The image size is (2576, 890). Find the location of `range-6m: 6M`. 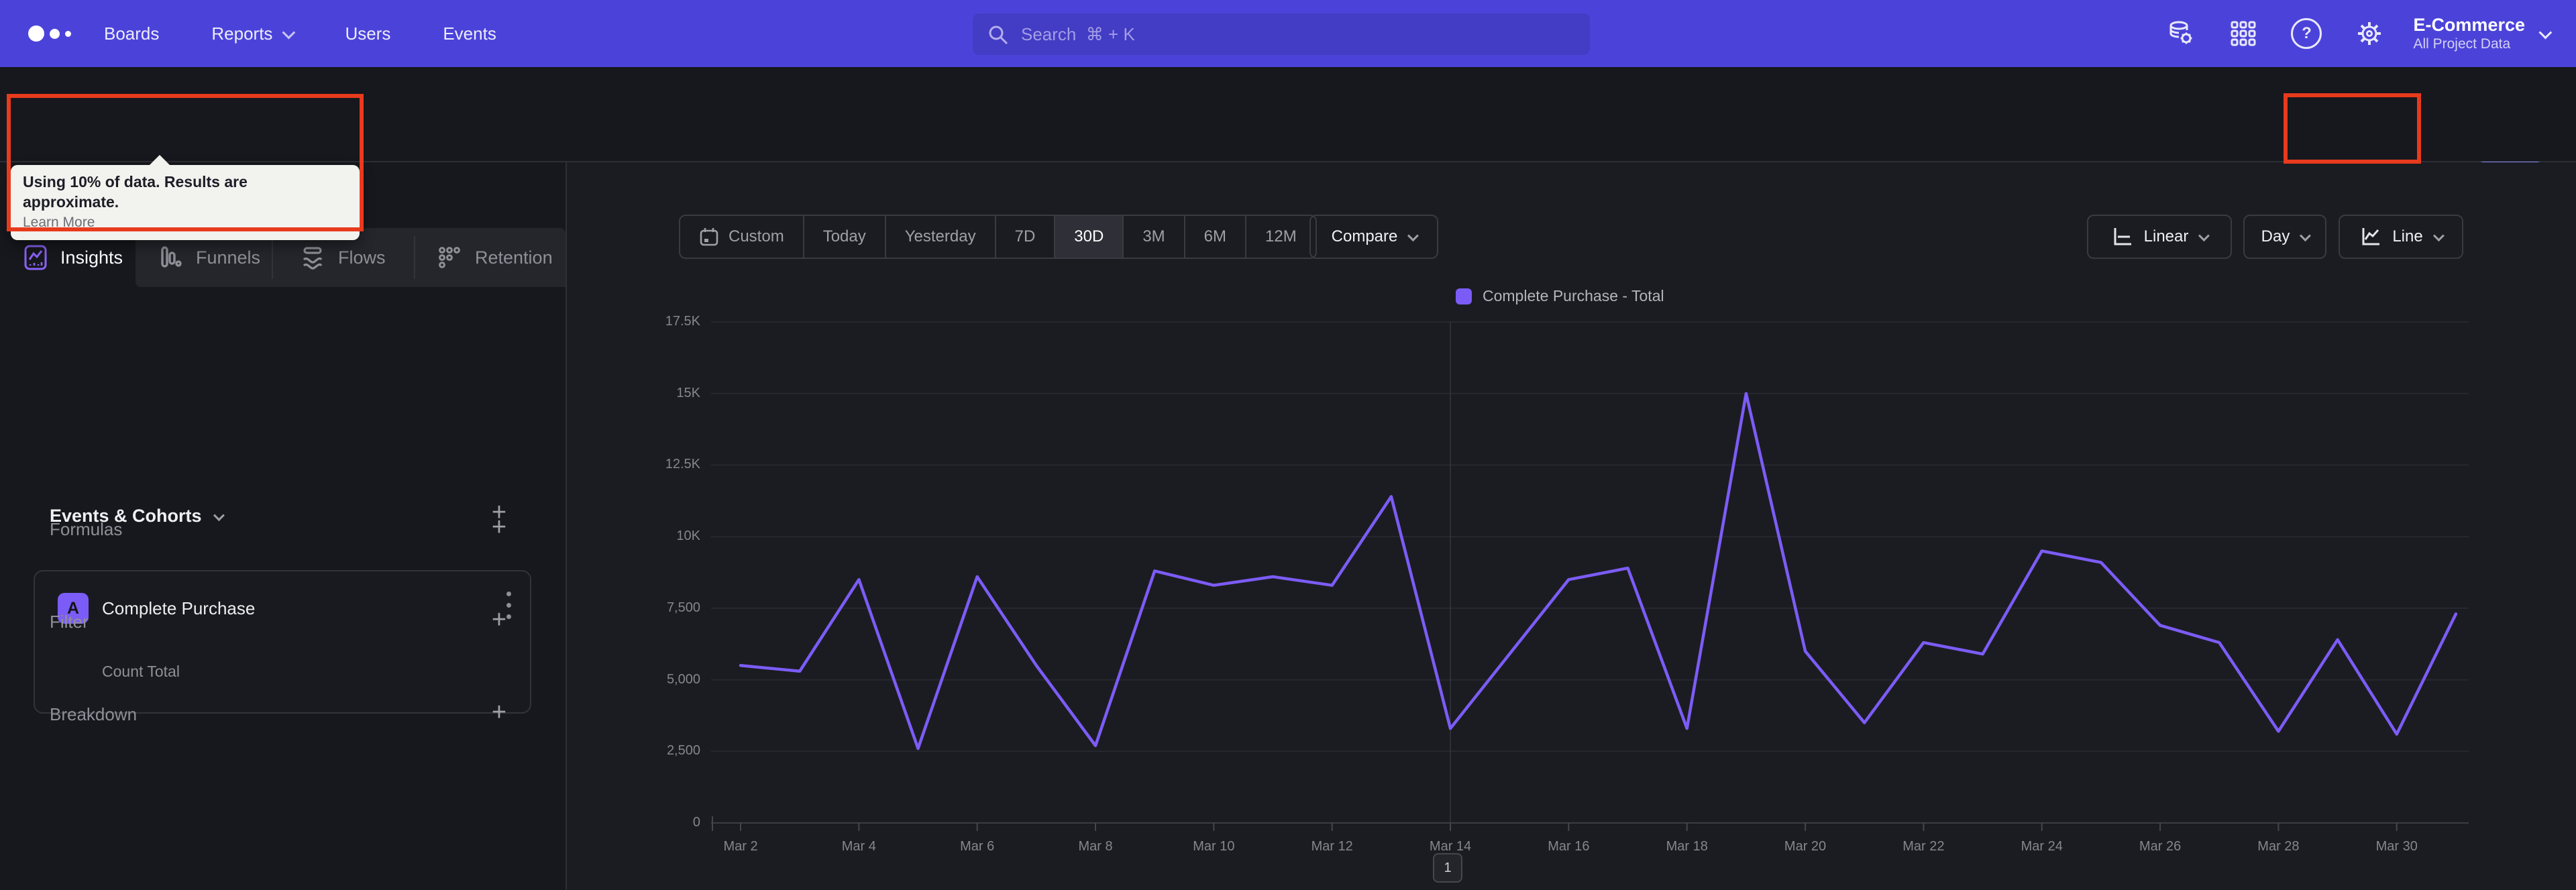

range-6m: 6M is located at coordinates (1215, 237).